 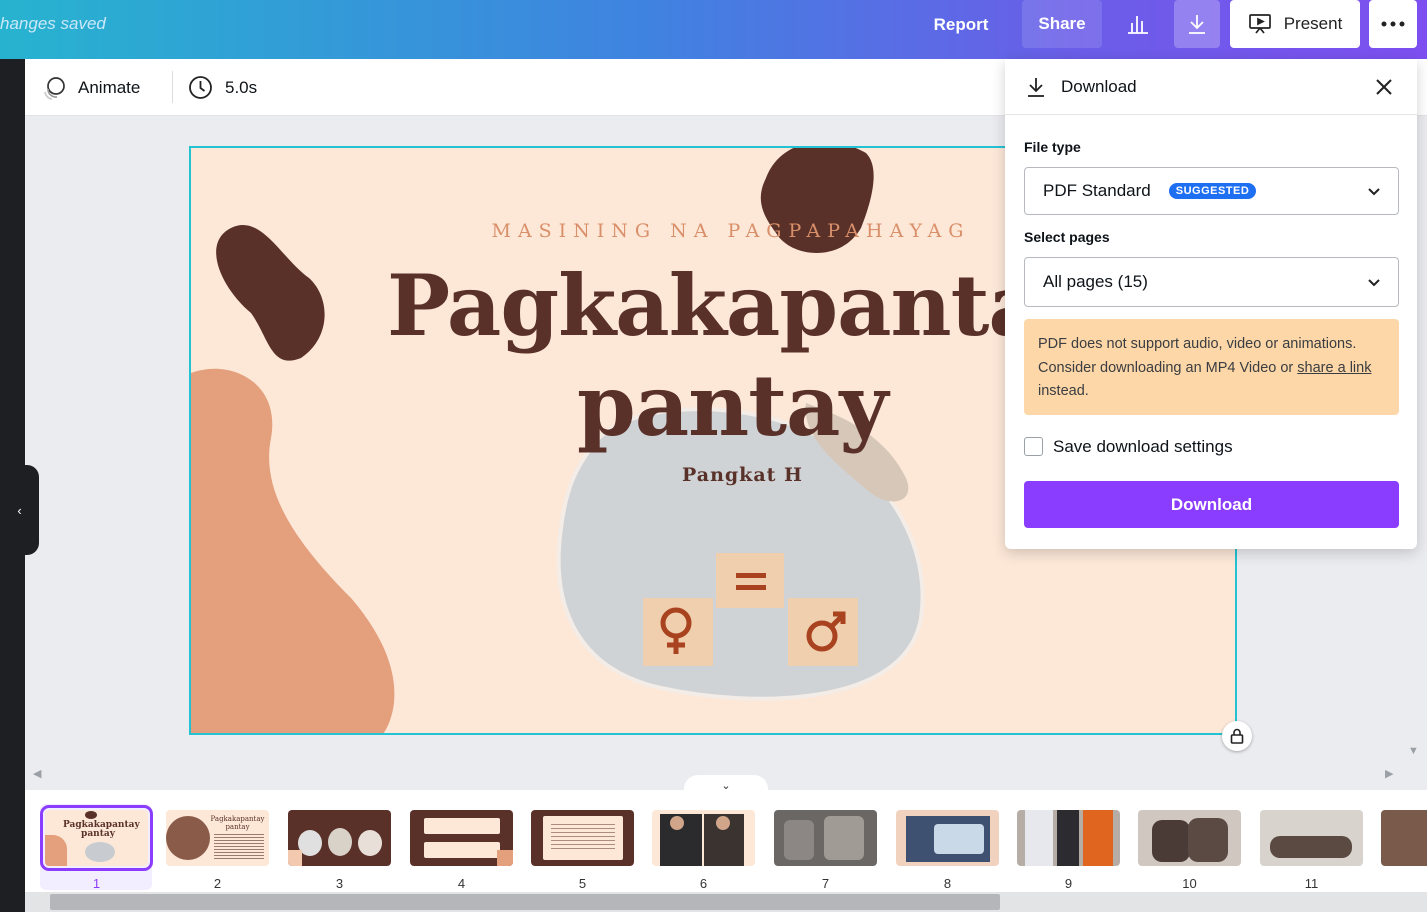 I want to click on file-type-select: PDF Standard SUGGESTED, so click(x=1211, y=191).